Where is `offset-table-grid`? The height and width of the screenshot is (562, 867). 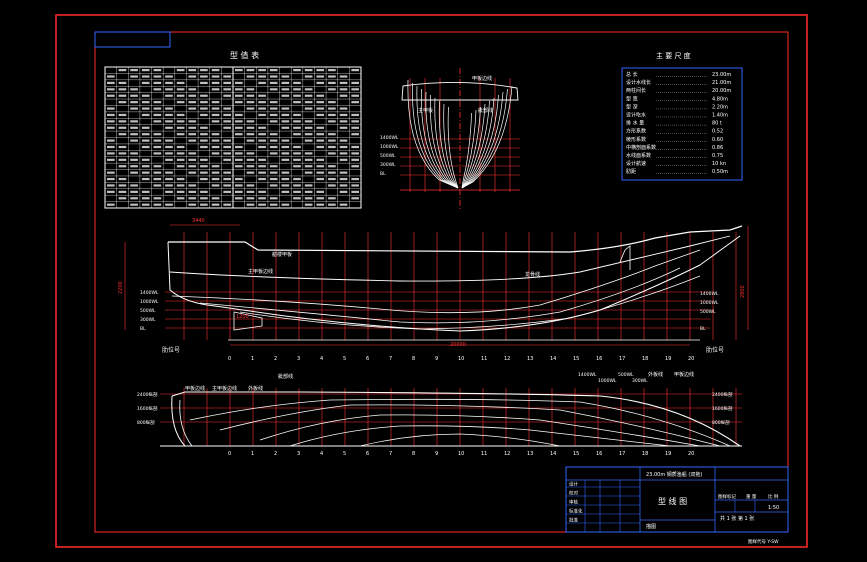
offset-table-grid is located at coordinates (233, 137).